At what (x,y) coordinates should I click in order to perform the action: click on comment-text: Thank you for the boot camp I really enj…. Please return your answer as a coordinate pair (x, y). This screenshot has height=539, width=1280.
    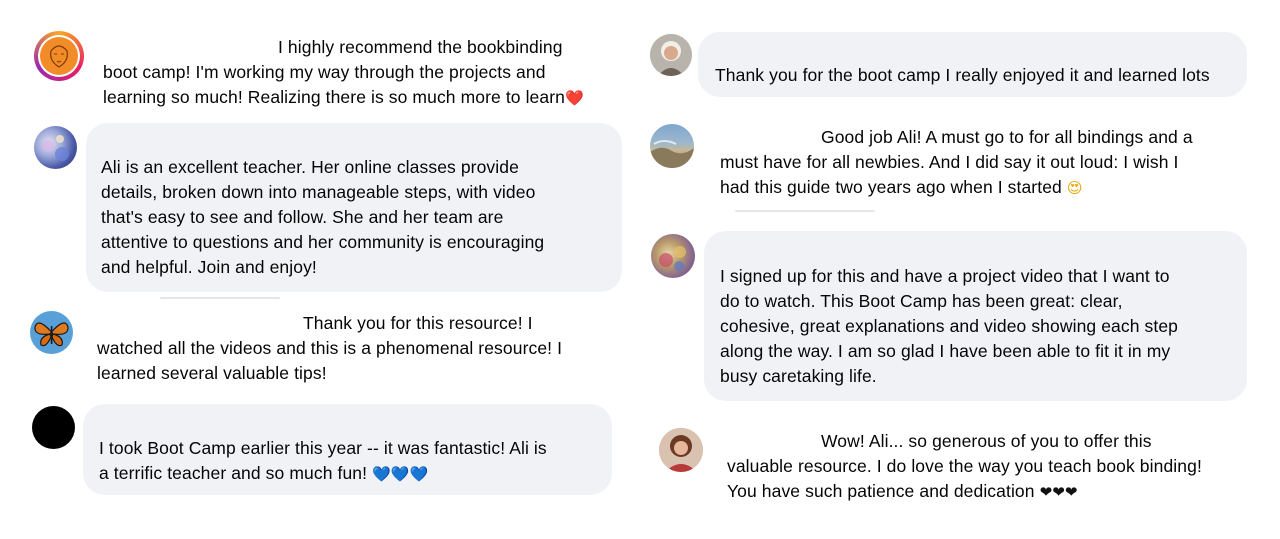
    Looking at the image, I should click on (962, 75).